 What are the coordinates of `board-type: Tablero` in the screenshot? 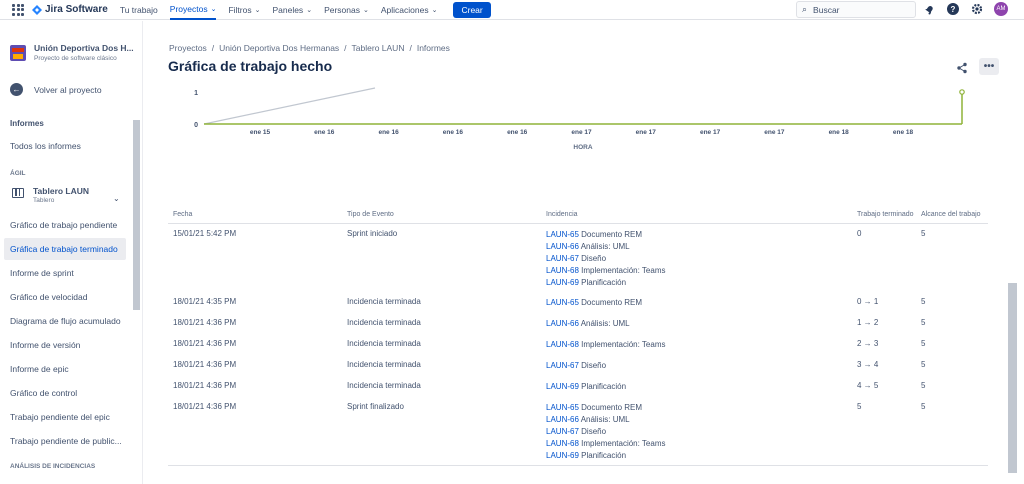 It's located at (44, 200).